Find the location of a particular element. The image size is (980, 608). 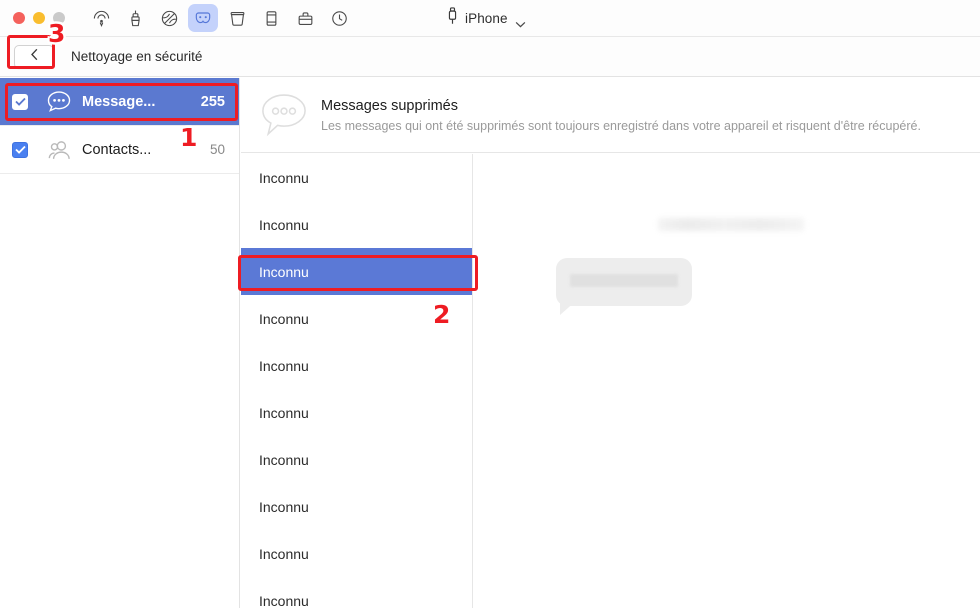

message-timestamp-redacted is located at coordinates (731, 224).